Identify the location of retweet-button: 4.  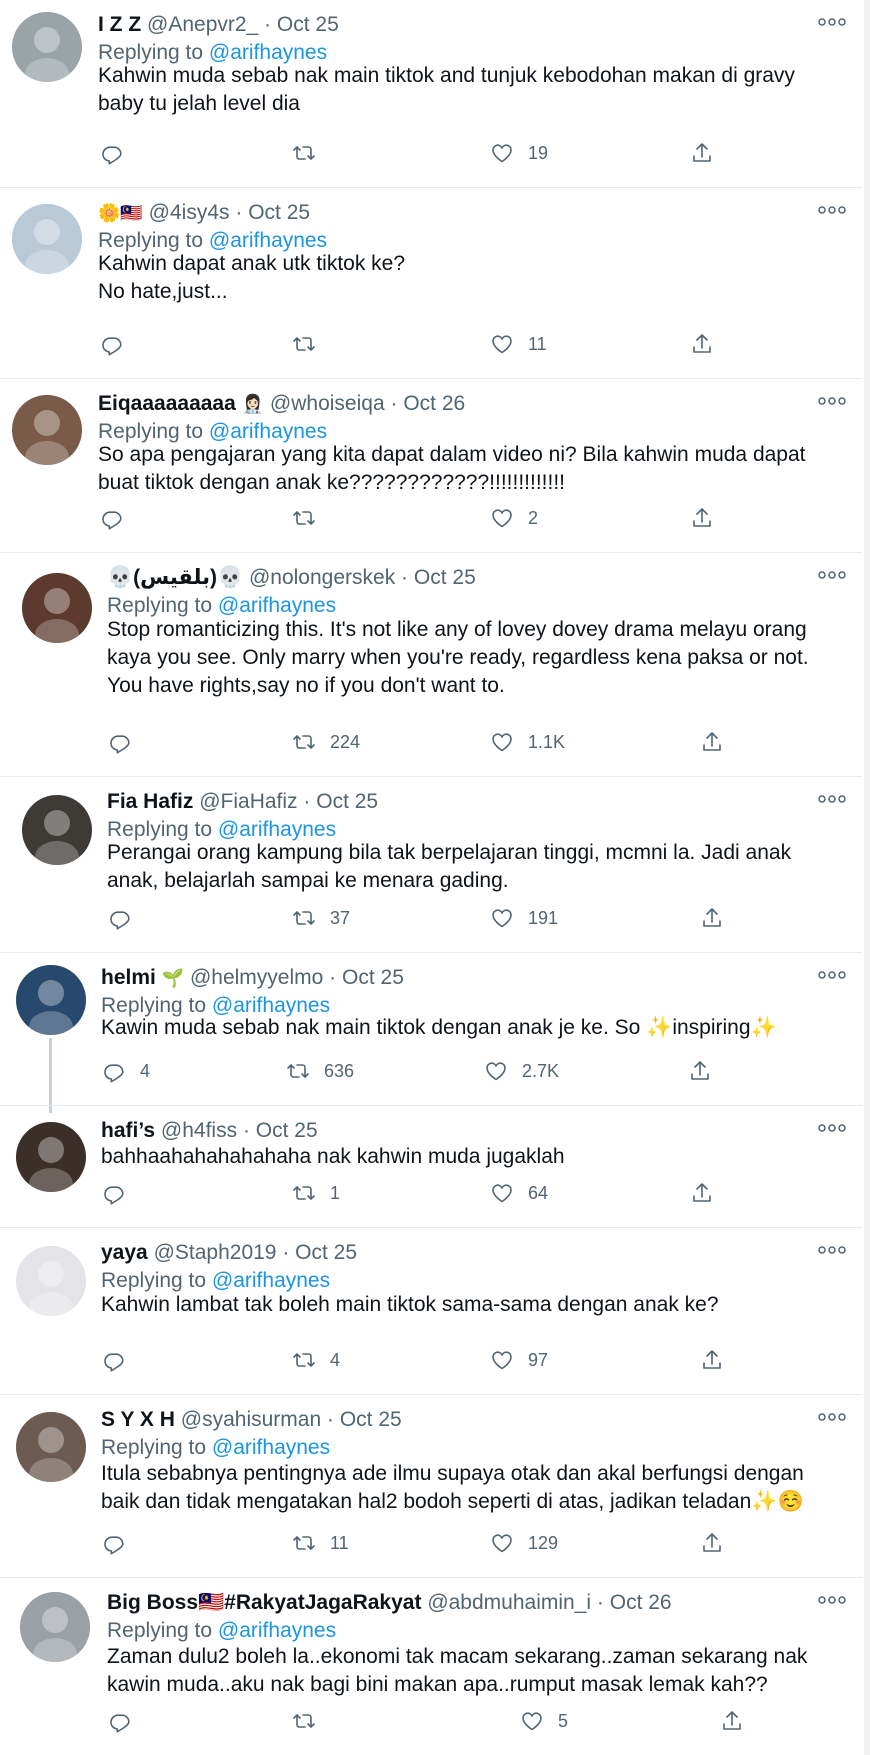
(316, 1360).